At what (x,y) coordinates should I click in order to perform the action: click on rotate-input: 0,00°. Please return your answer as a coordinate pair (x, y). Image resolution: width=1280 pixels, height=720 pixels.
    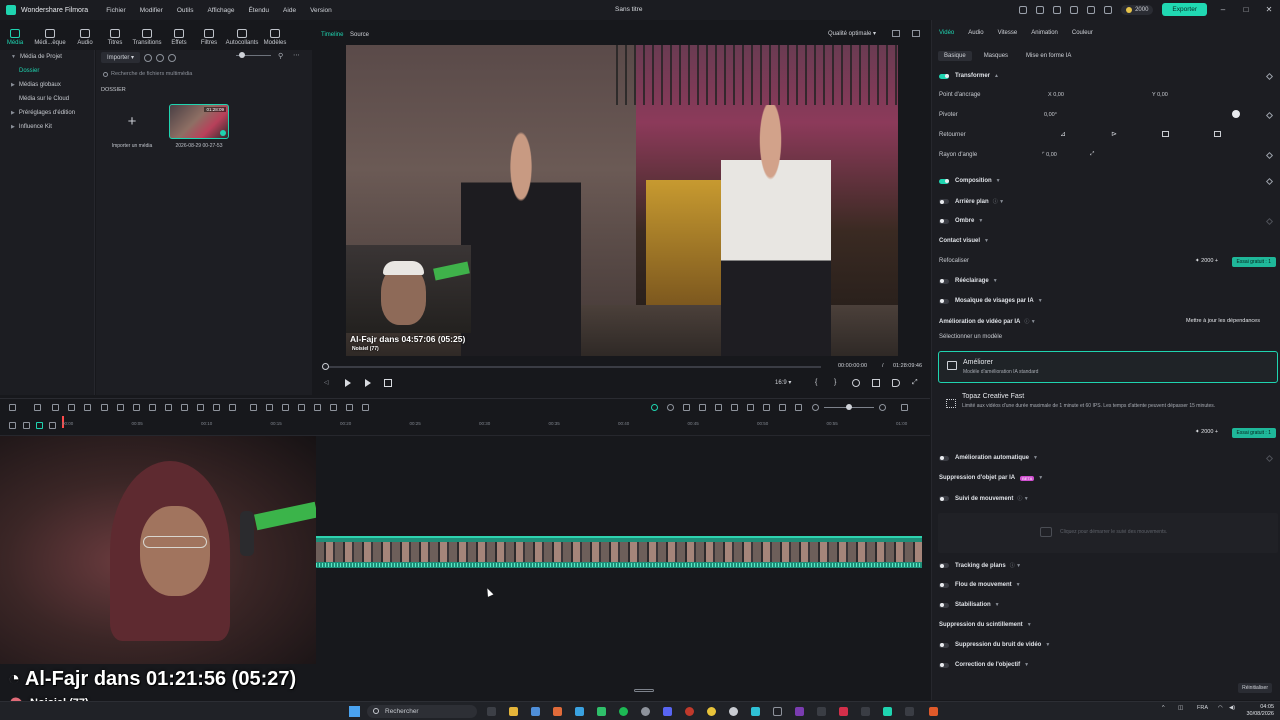
    Looking at the image, I should click on (1050, 115).